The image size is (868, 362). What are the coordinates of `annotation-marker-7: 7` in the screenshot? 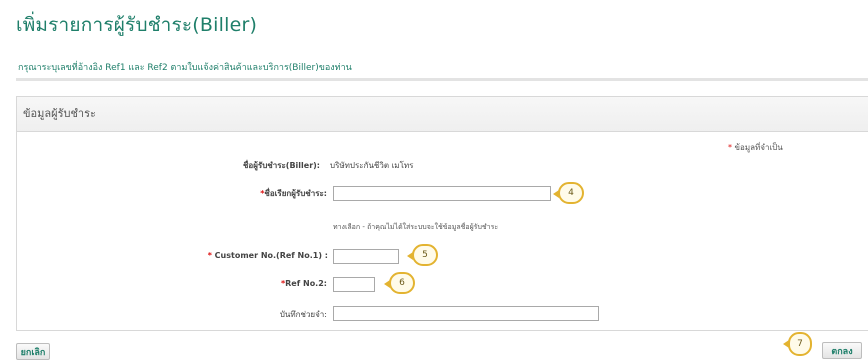 It's located at (797, 344).